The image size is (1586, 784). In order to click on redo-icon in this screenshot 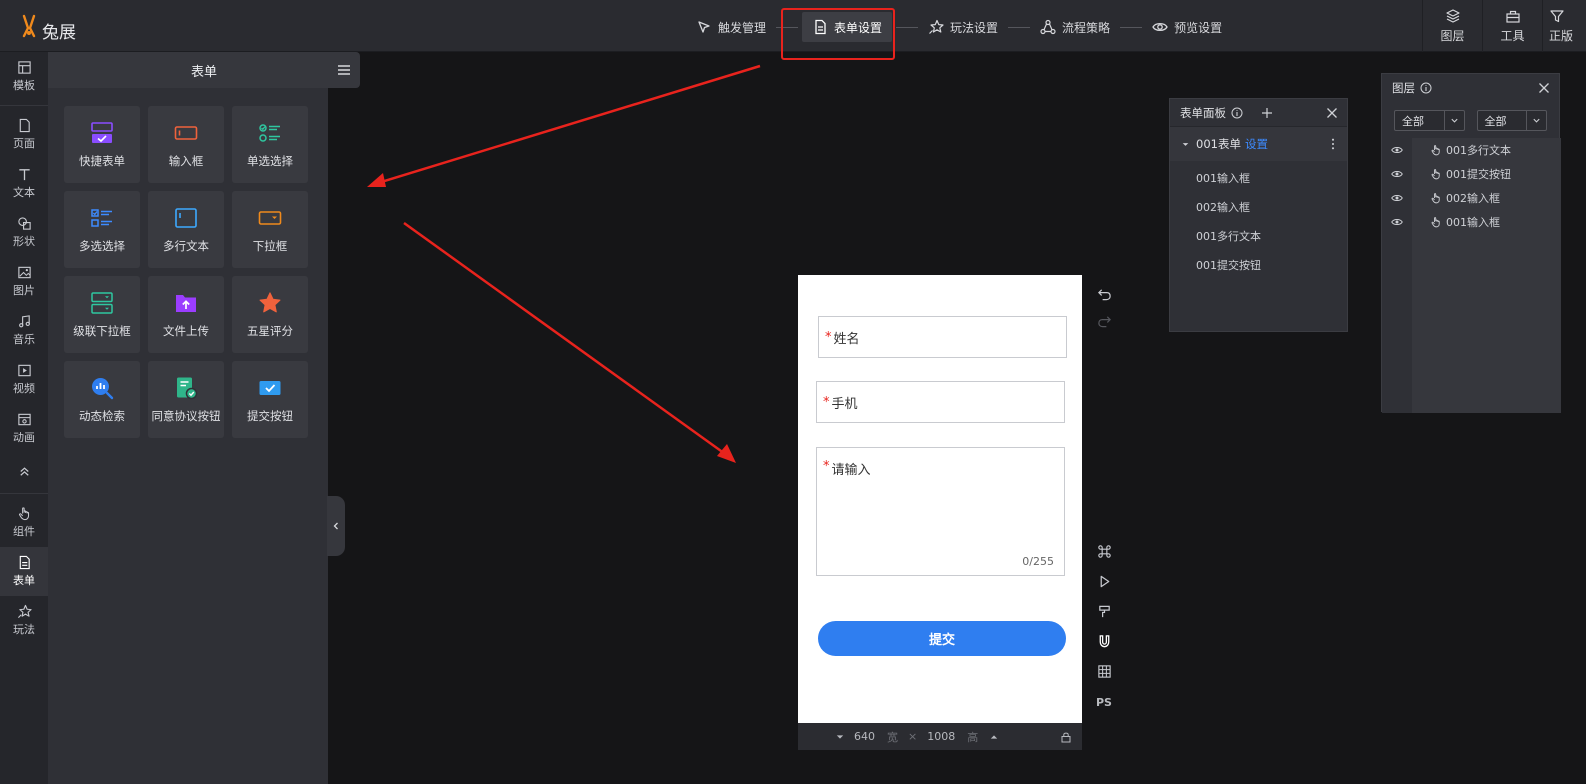, I will do `click(1104, 321)`.